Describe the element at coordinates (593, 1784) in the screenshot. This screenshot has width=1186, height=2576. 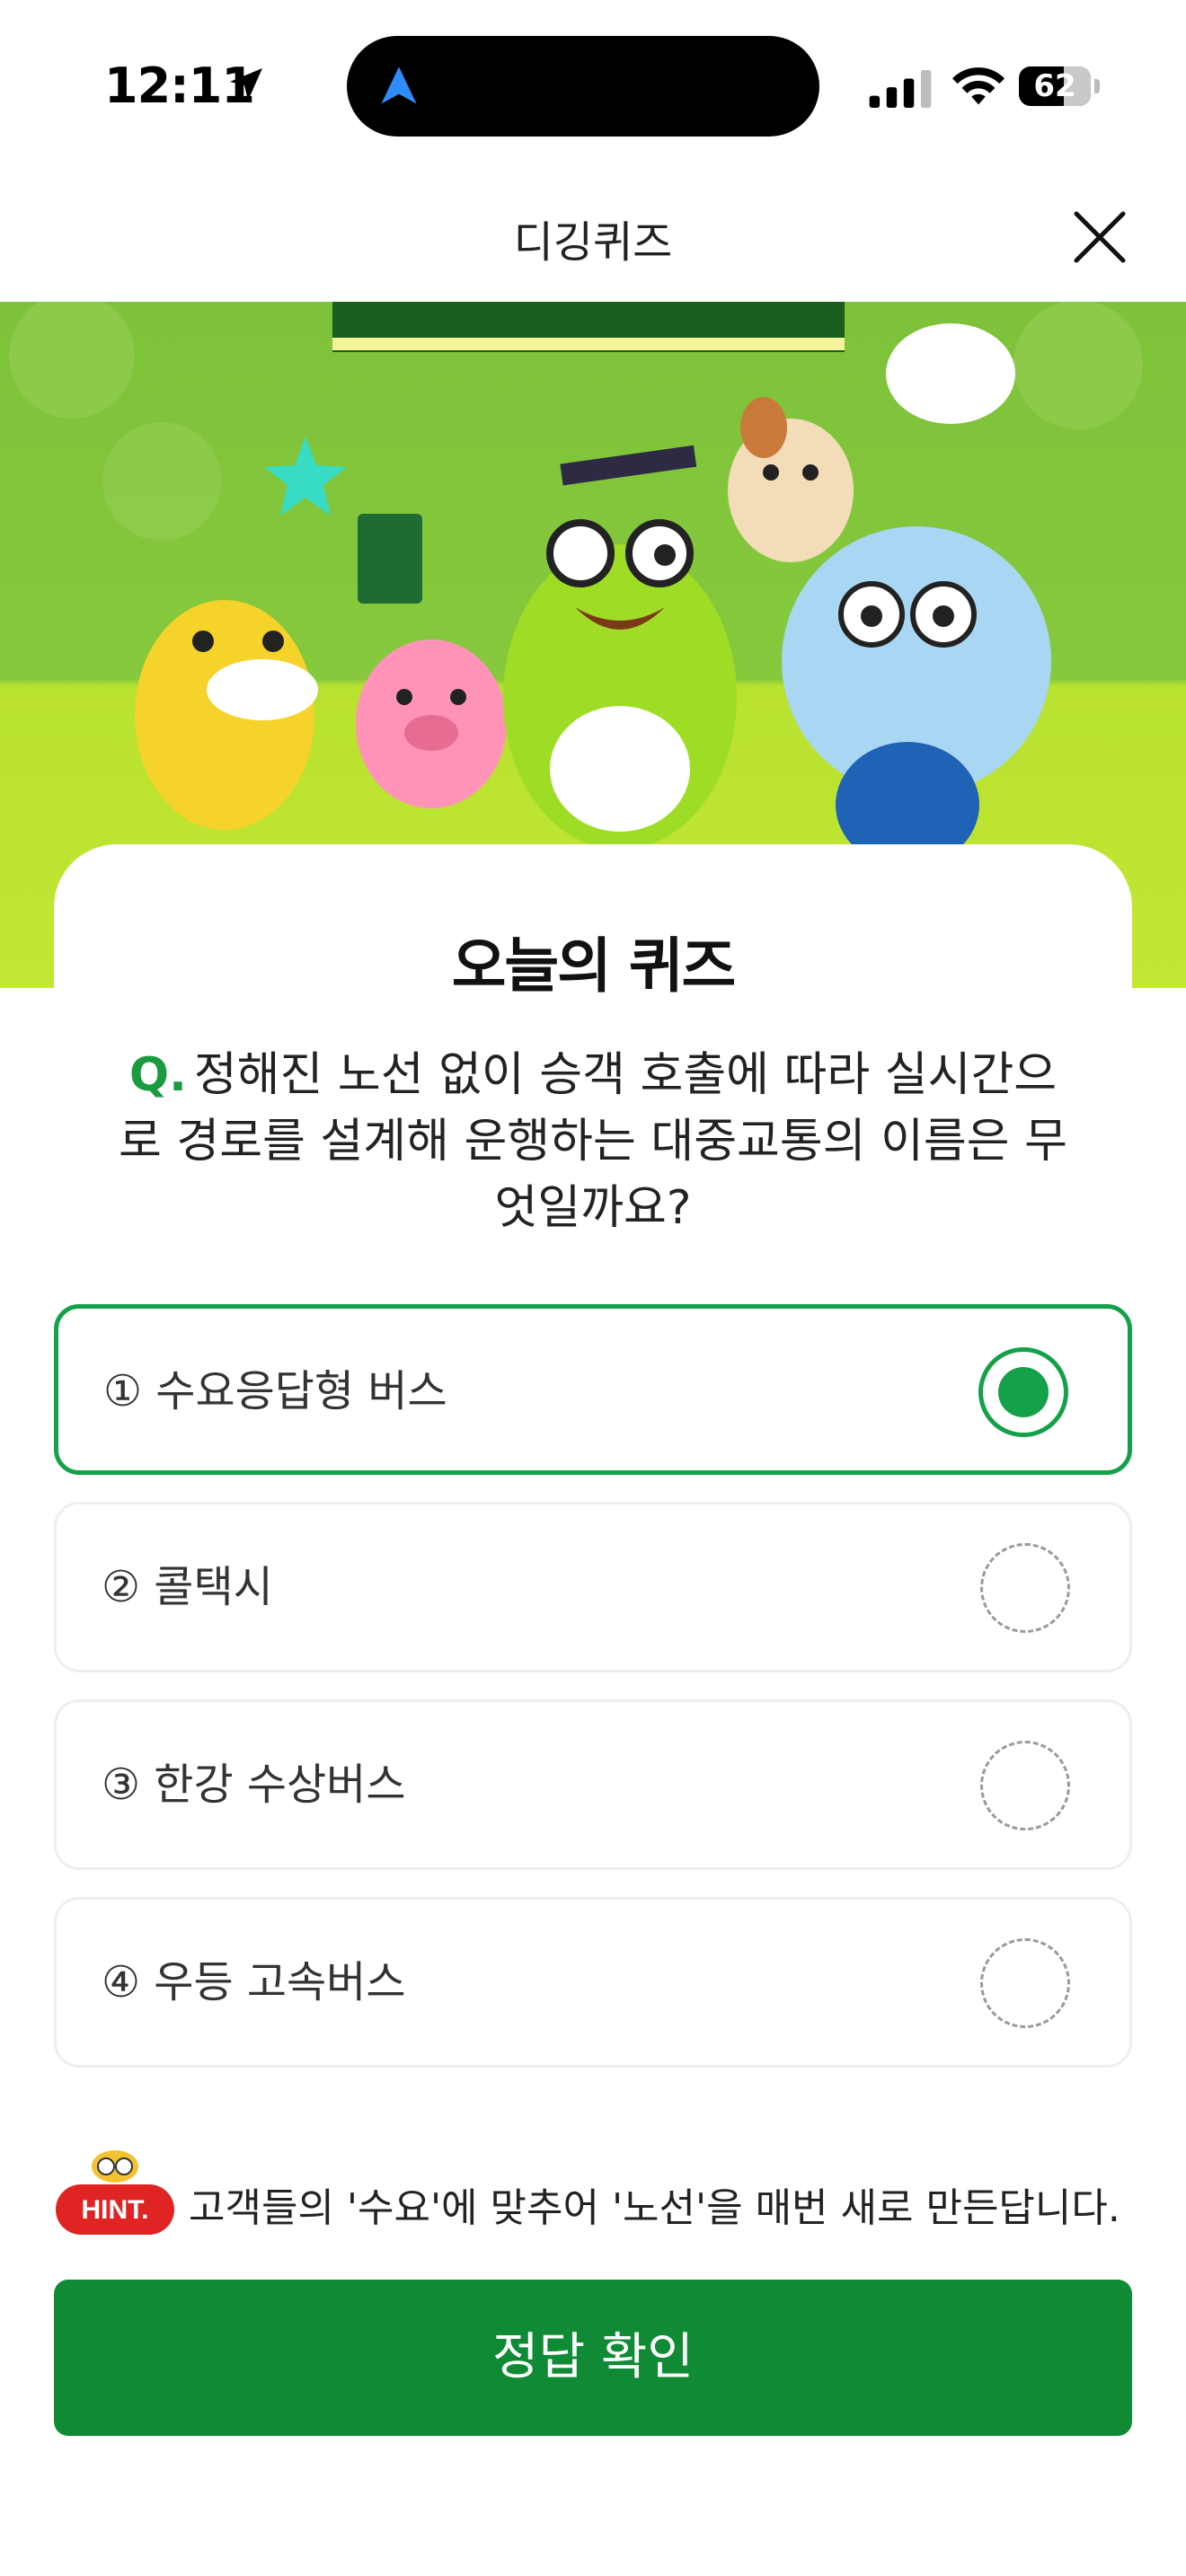
I see `answer-option-3: ③ 한강 수상버스` at that location.